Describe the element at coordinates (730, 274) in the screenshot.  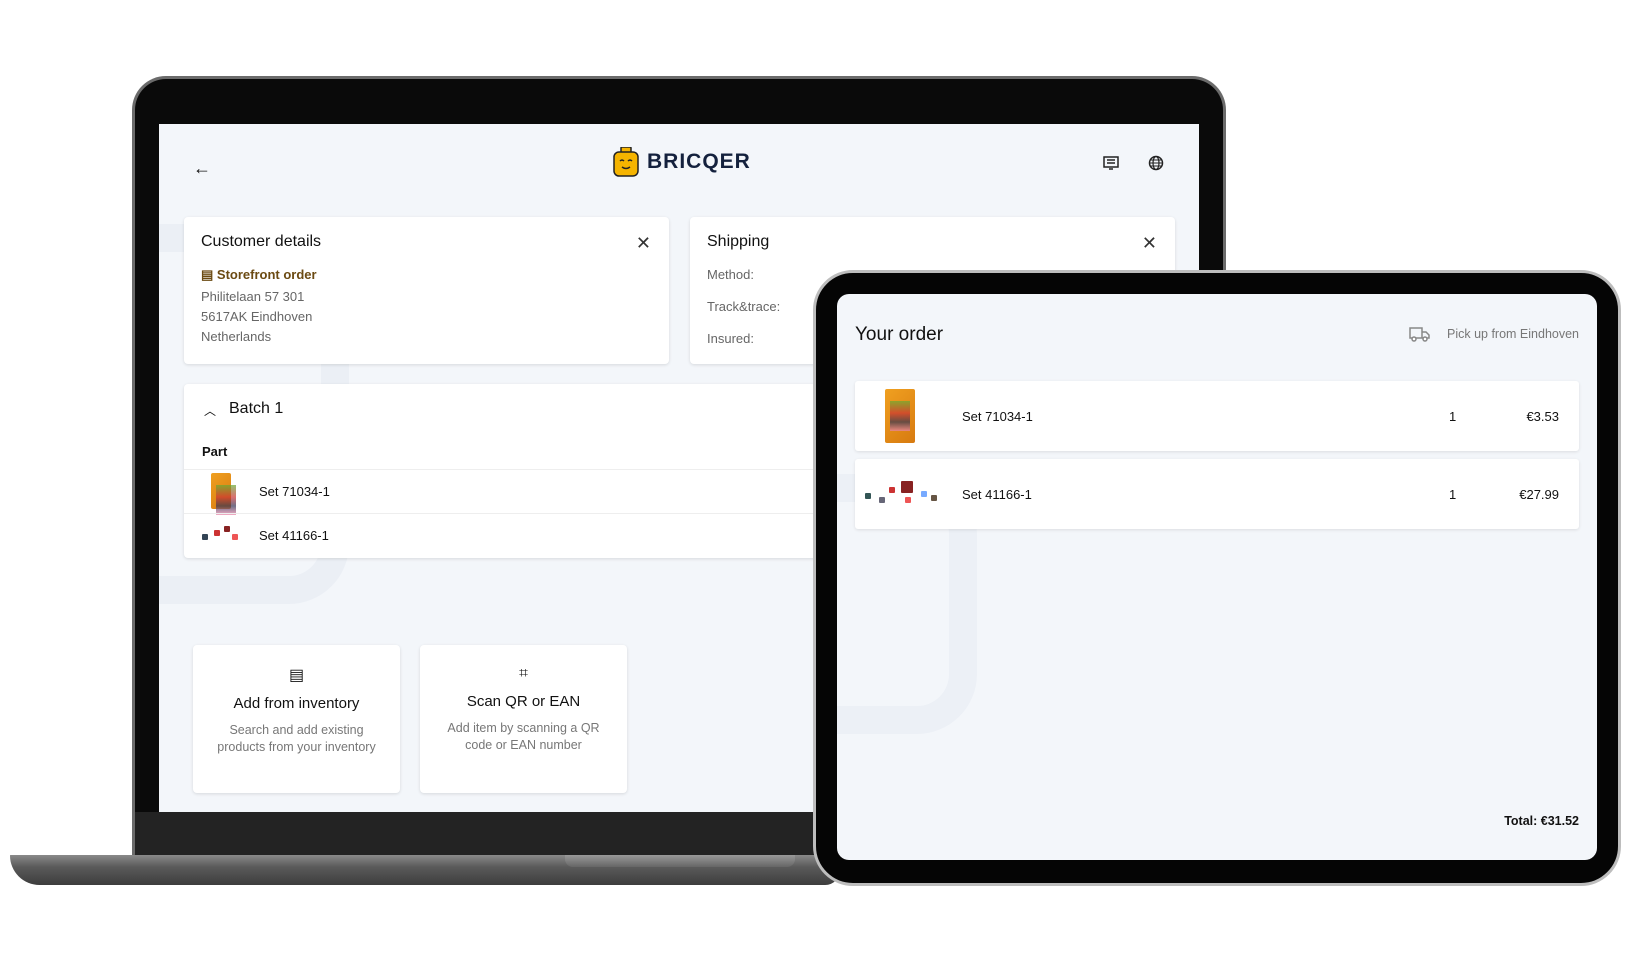
I see `shipping-method-label: Method:` at that location.